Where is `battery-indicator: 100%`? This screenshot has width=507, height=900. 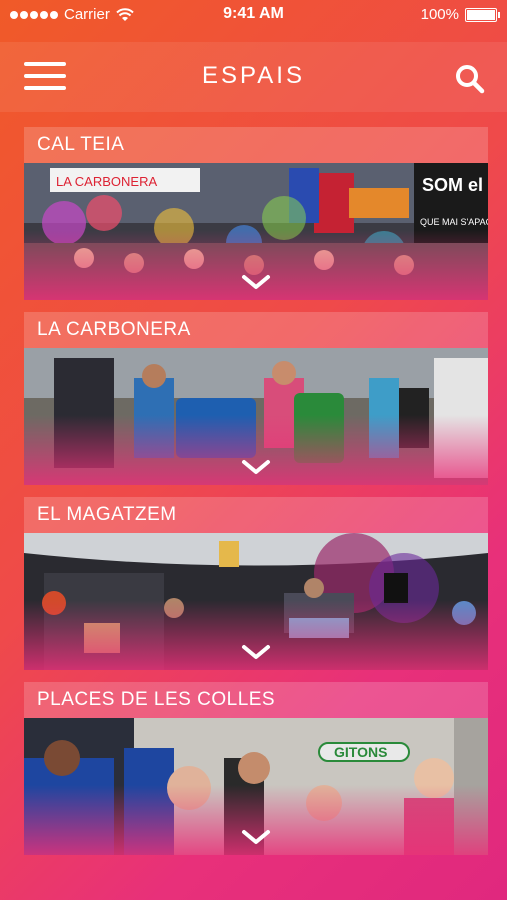 battery-indicator: 100% is located at coordinates (460, 14).